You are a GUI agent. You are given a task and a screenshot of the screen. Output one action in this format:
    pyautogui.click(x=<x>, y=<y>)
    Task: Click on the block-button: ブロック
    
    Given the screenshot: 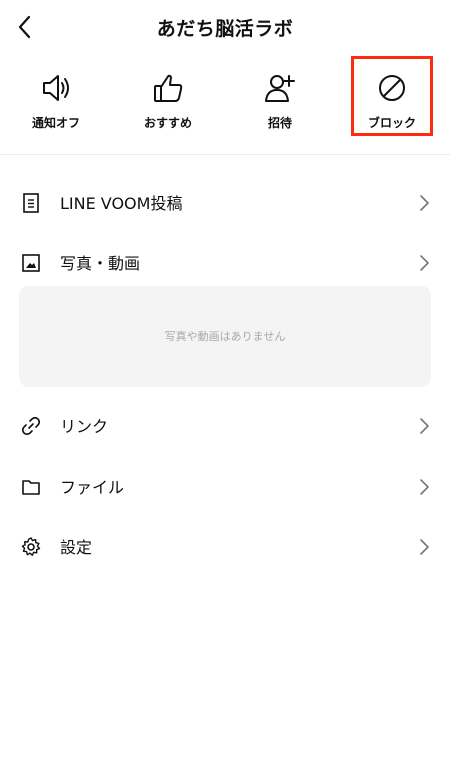 What is the action you would take?
    pyautogui.click(x=392, y=103)
    